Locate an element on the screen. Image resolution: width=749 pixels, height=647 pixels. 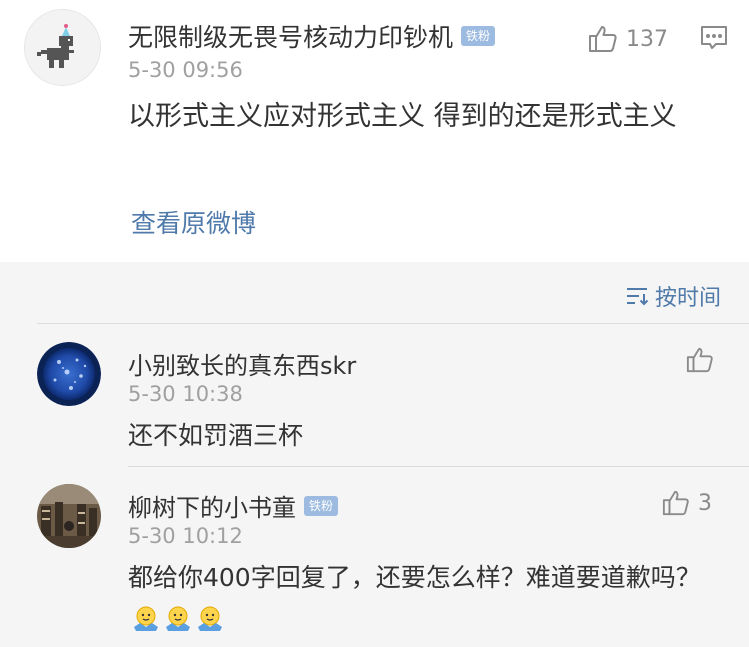
sort-label: 按时间 is located at coordinates (687, 298).